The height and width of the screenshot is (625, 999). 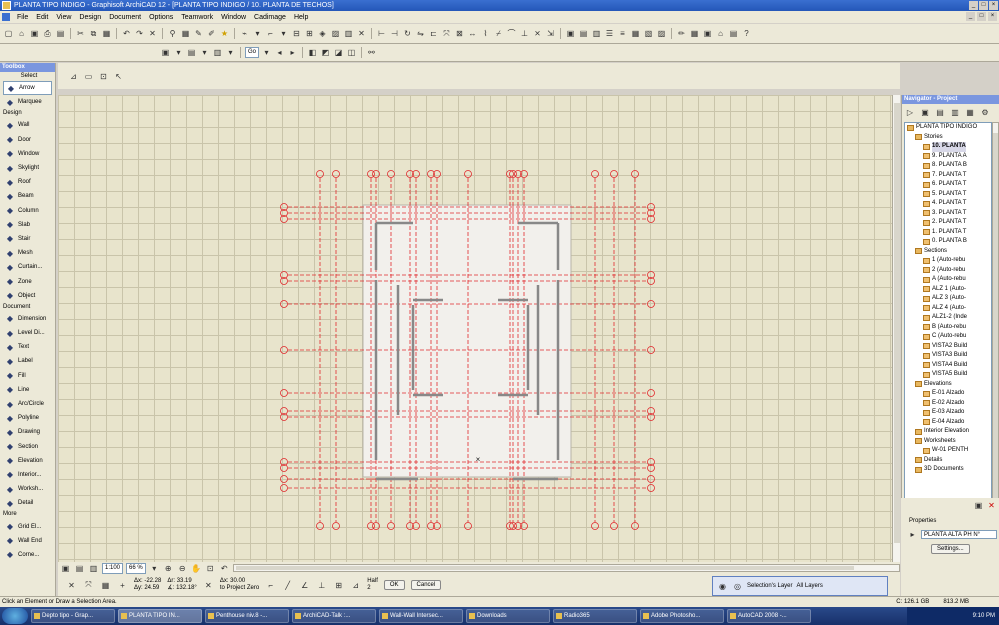 I want to click on paste-icon: ▦, so click(x=106, y=33).